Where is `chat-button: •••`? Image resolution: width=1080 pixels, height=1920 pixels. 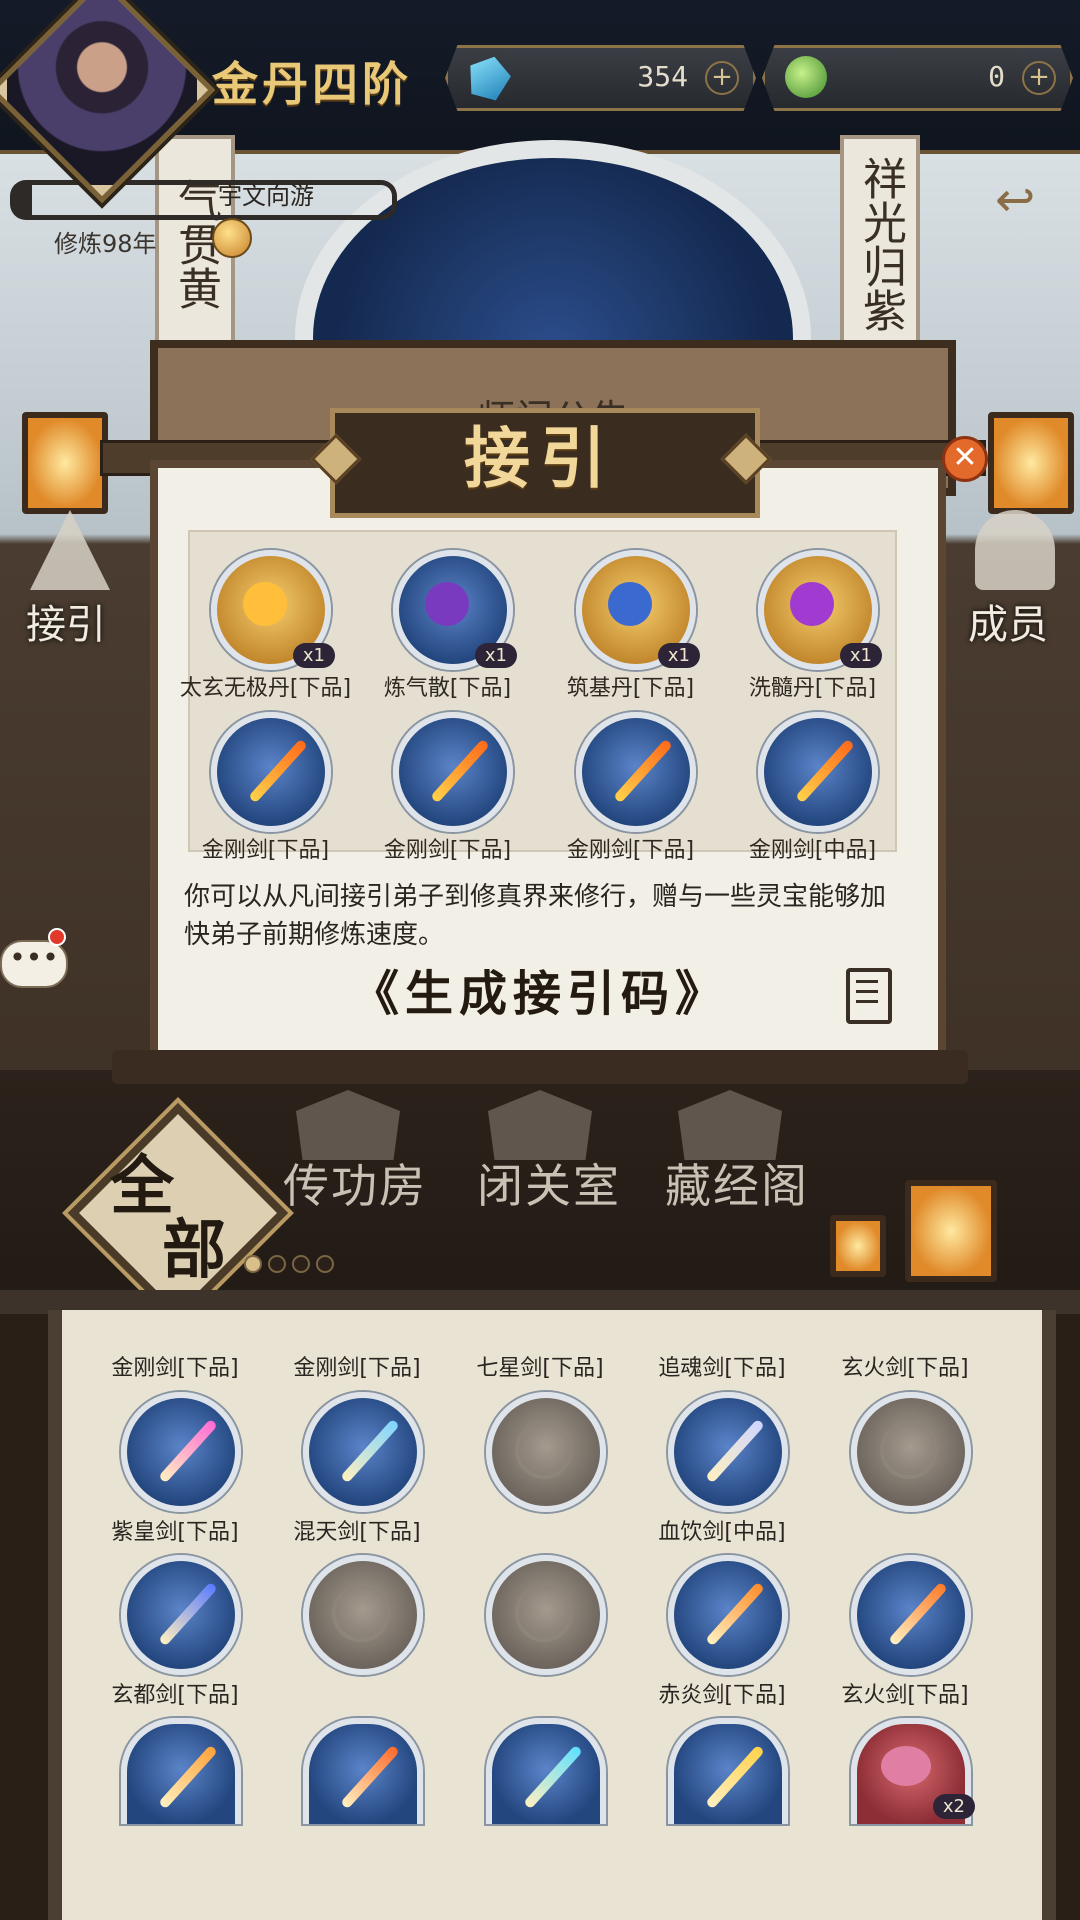 chat-button: ••• is located at coordinates (34, 964).